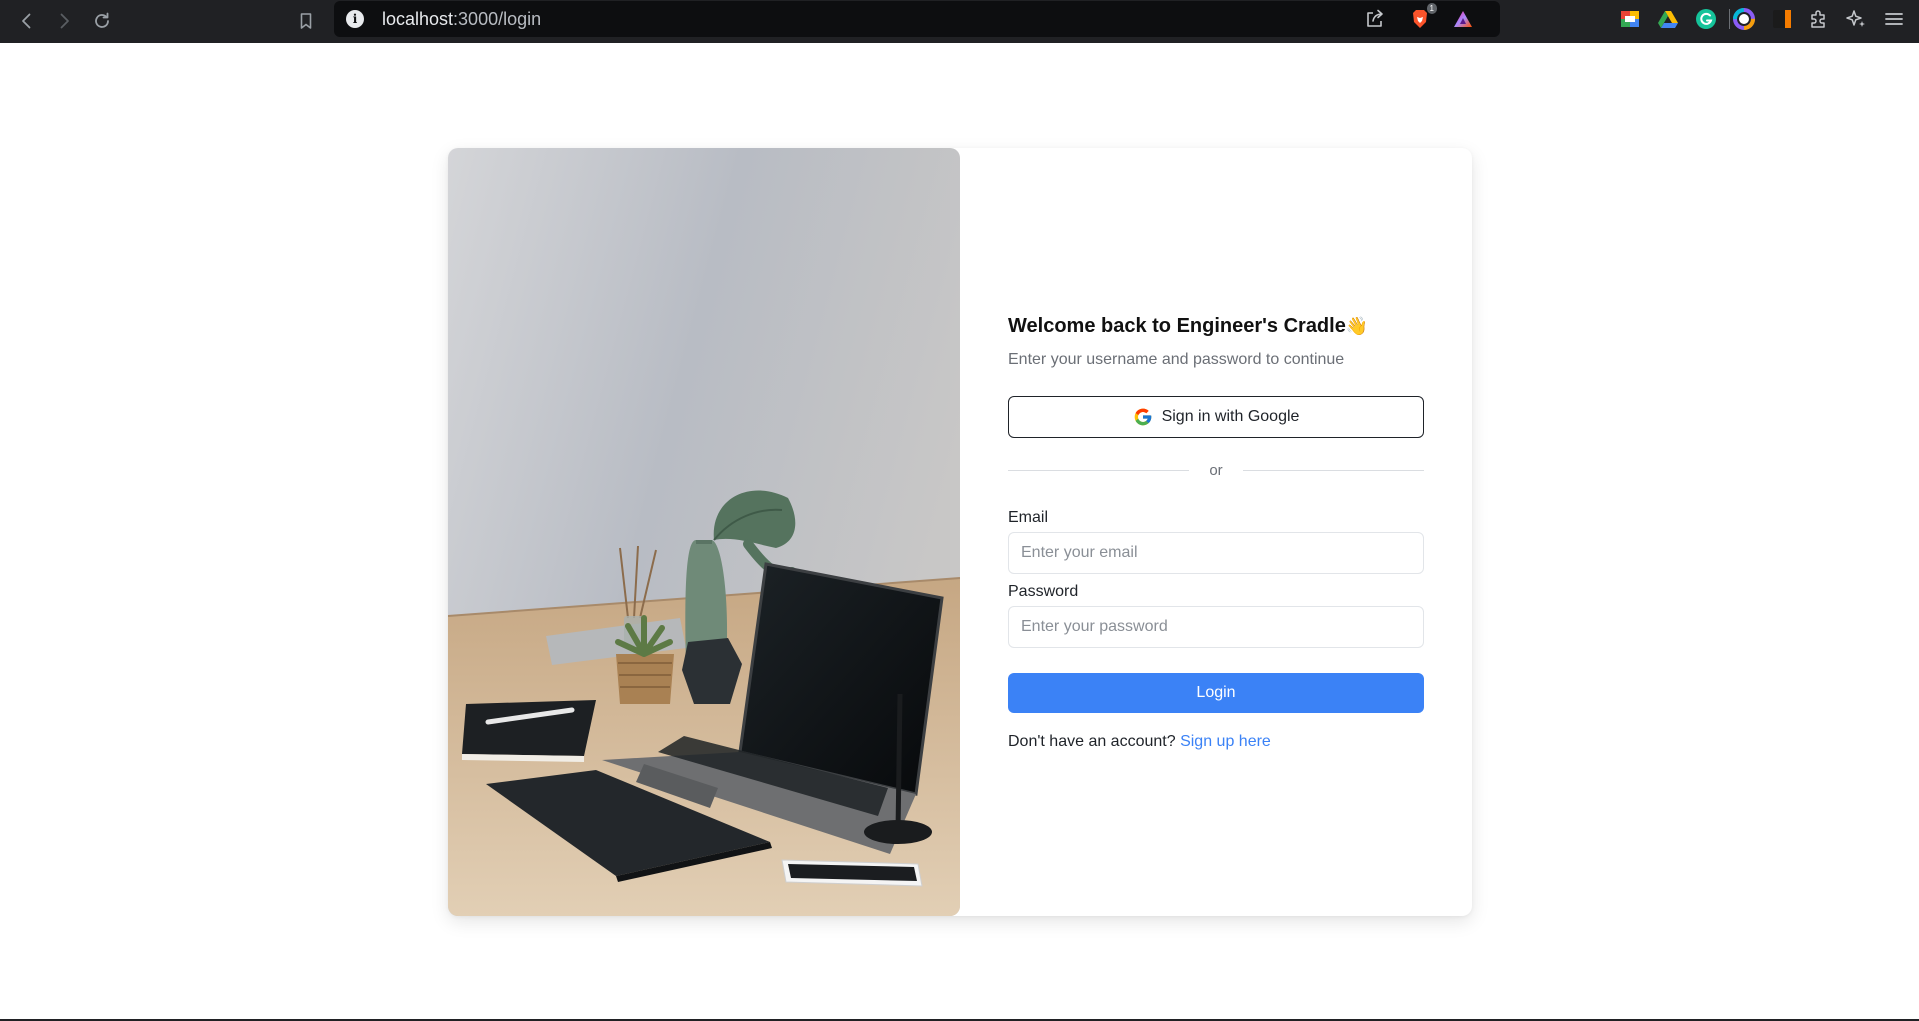  Describe the element at coordinates (1225, 741) in the screenshot. I see `signup-link: Sign up here` at that location.